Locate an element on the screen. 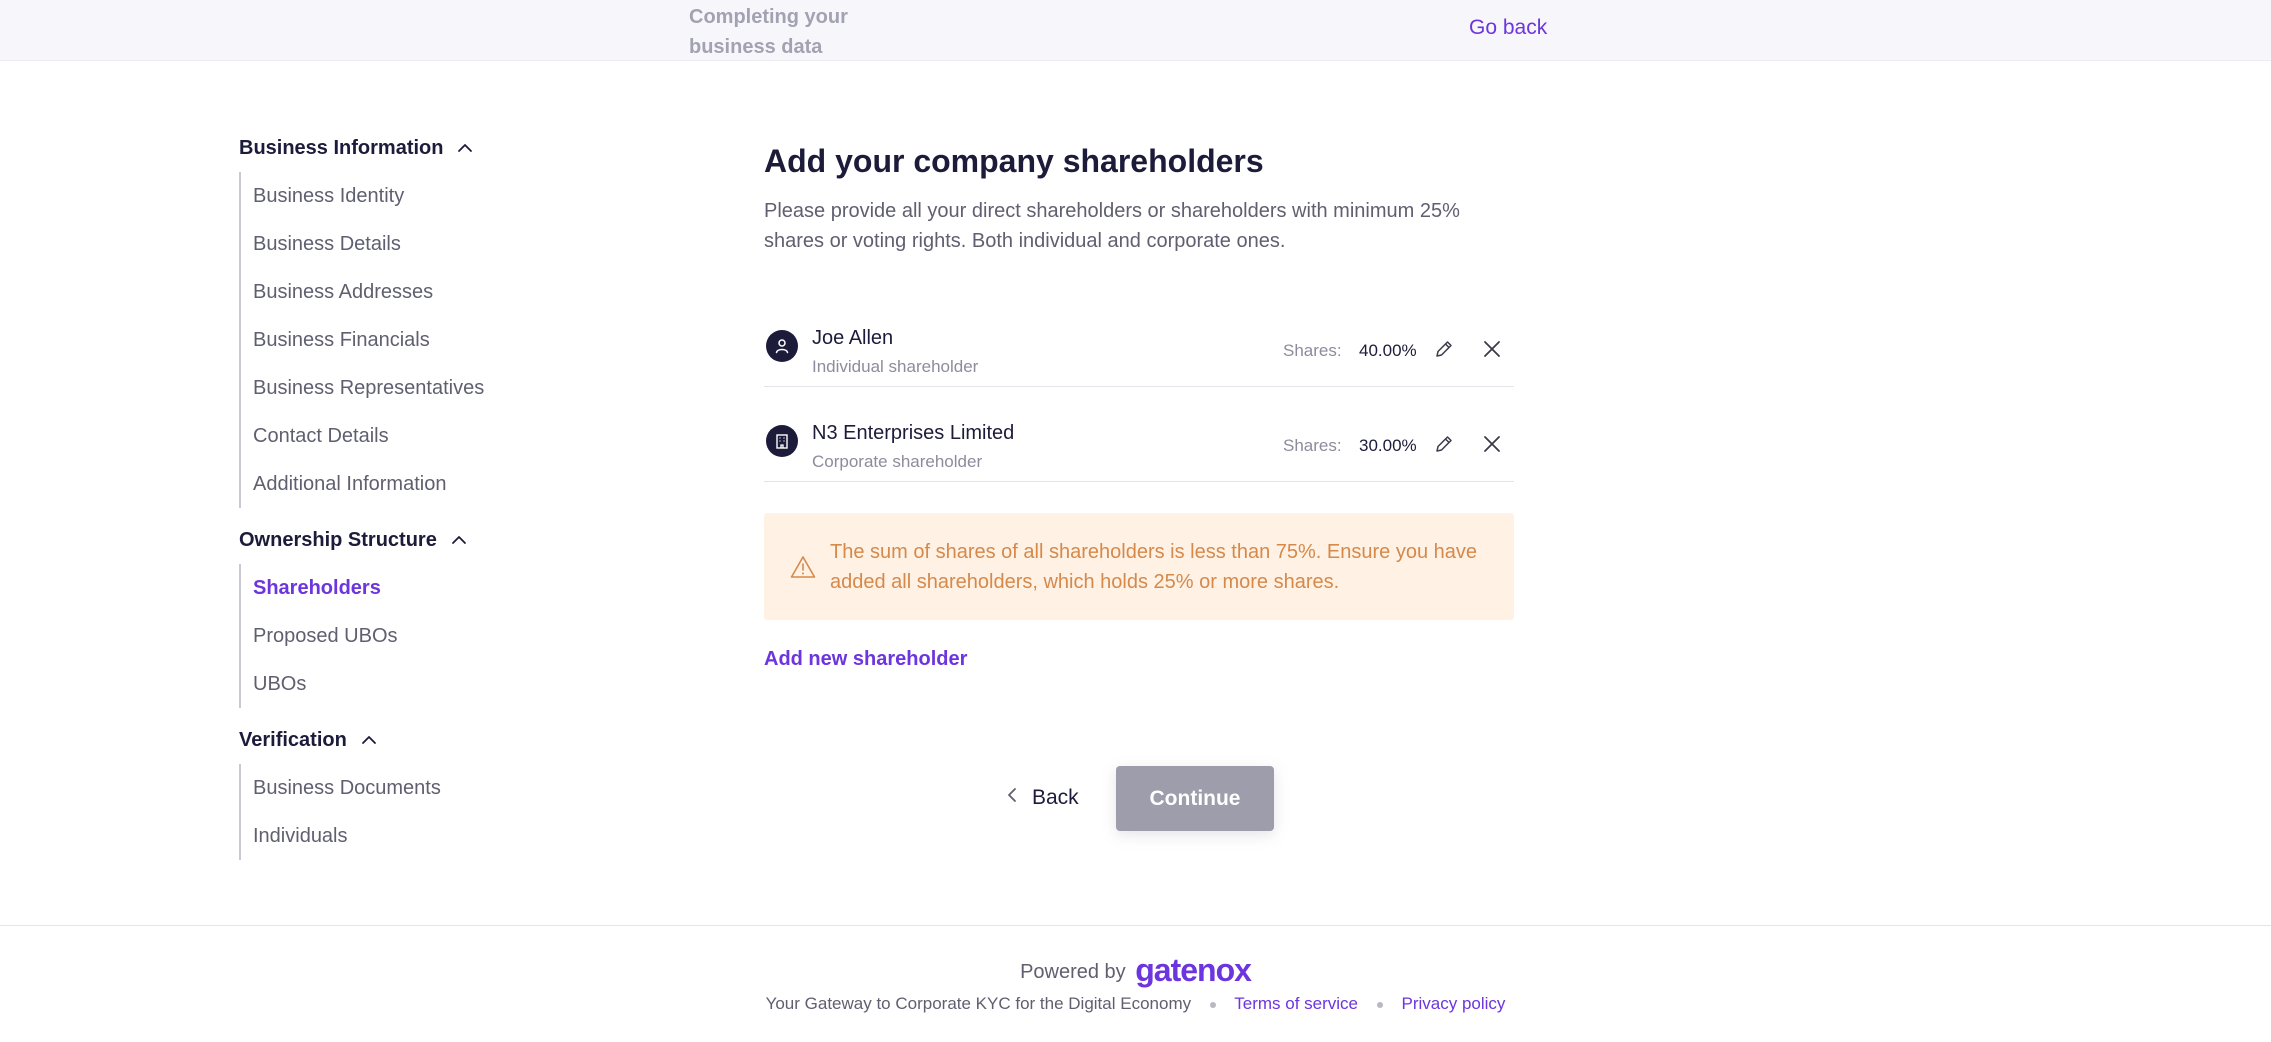 The height and width of the screenshot is (1042, 2271). powered-by: Powered by gatenox is located at coordinates (1135, 970).